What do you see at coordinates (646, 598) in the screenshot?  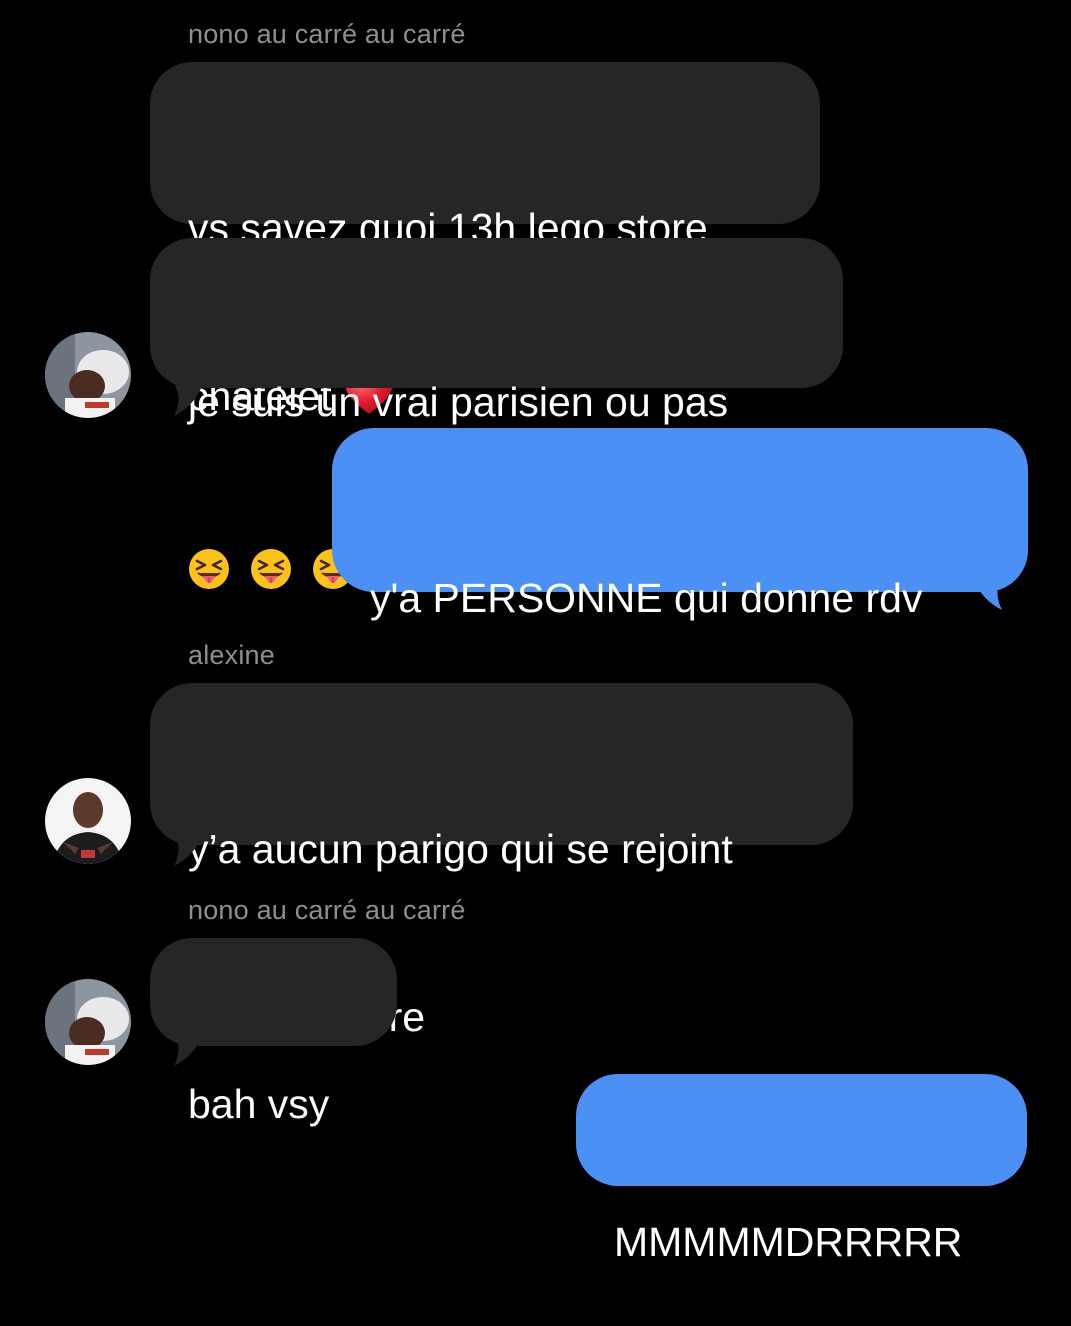 I see `message-text: y'a PERSONNE qui donne rdv` at bounding box center [646, 598].